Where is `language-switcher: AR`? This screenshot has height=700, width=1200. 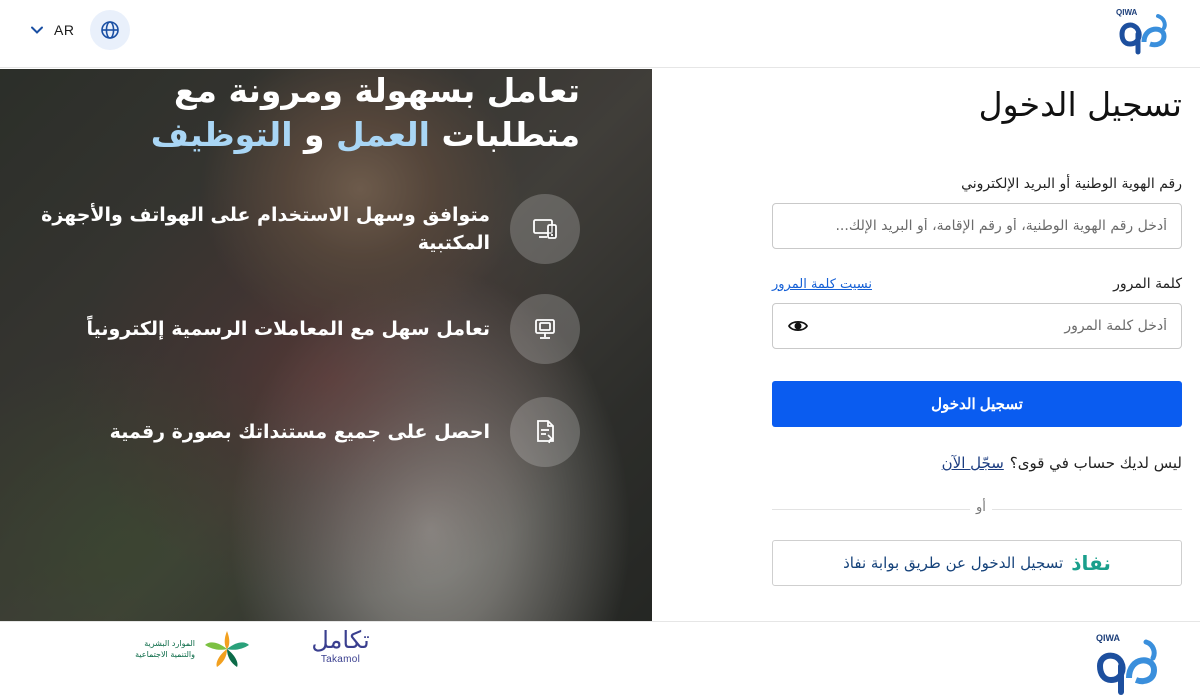 language-switcher: AR is located at coordinates (80, 30).